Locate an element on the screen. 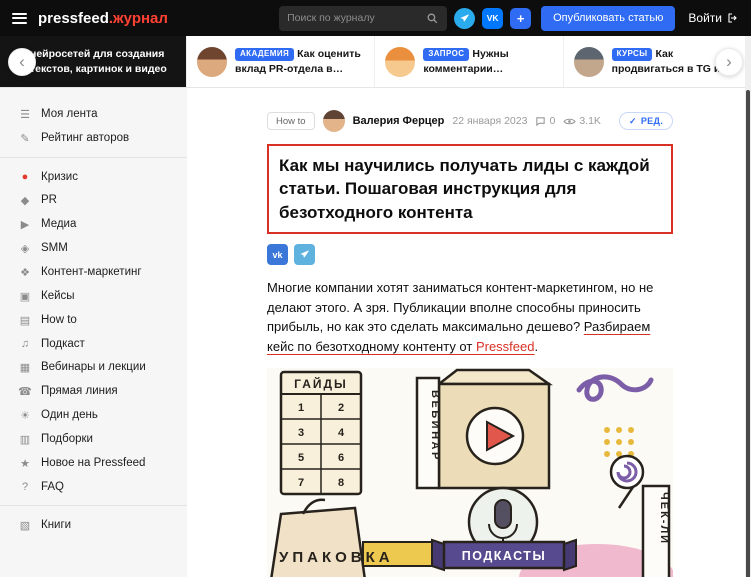  sidebar-item-label: FAQ is located at coordinates (53, 486).